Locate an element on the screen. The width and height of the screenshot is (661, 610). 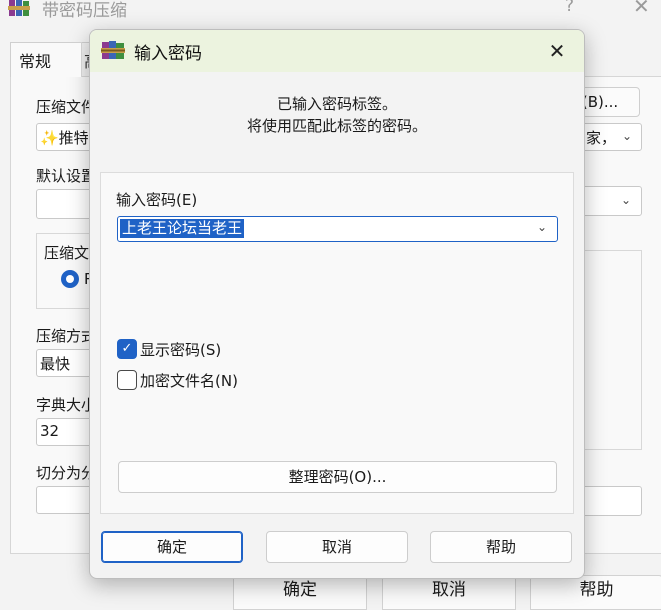
background-ok-button: 确定 is located at coordinates (300, 592).